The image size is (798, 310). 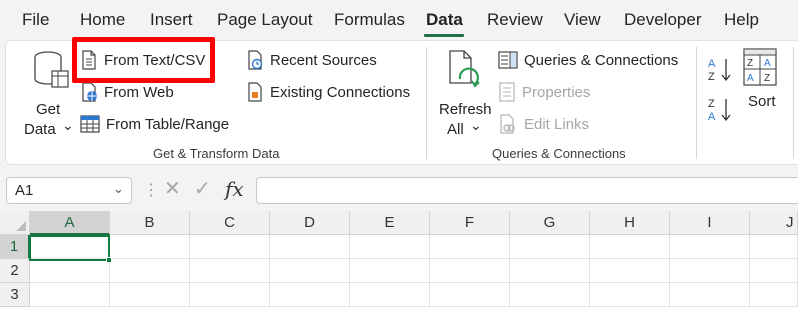 I want to click on select-all-icon, so click(x=21, y=226).